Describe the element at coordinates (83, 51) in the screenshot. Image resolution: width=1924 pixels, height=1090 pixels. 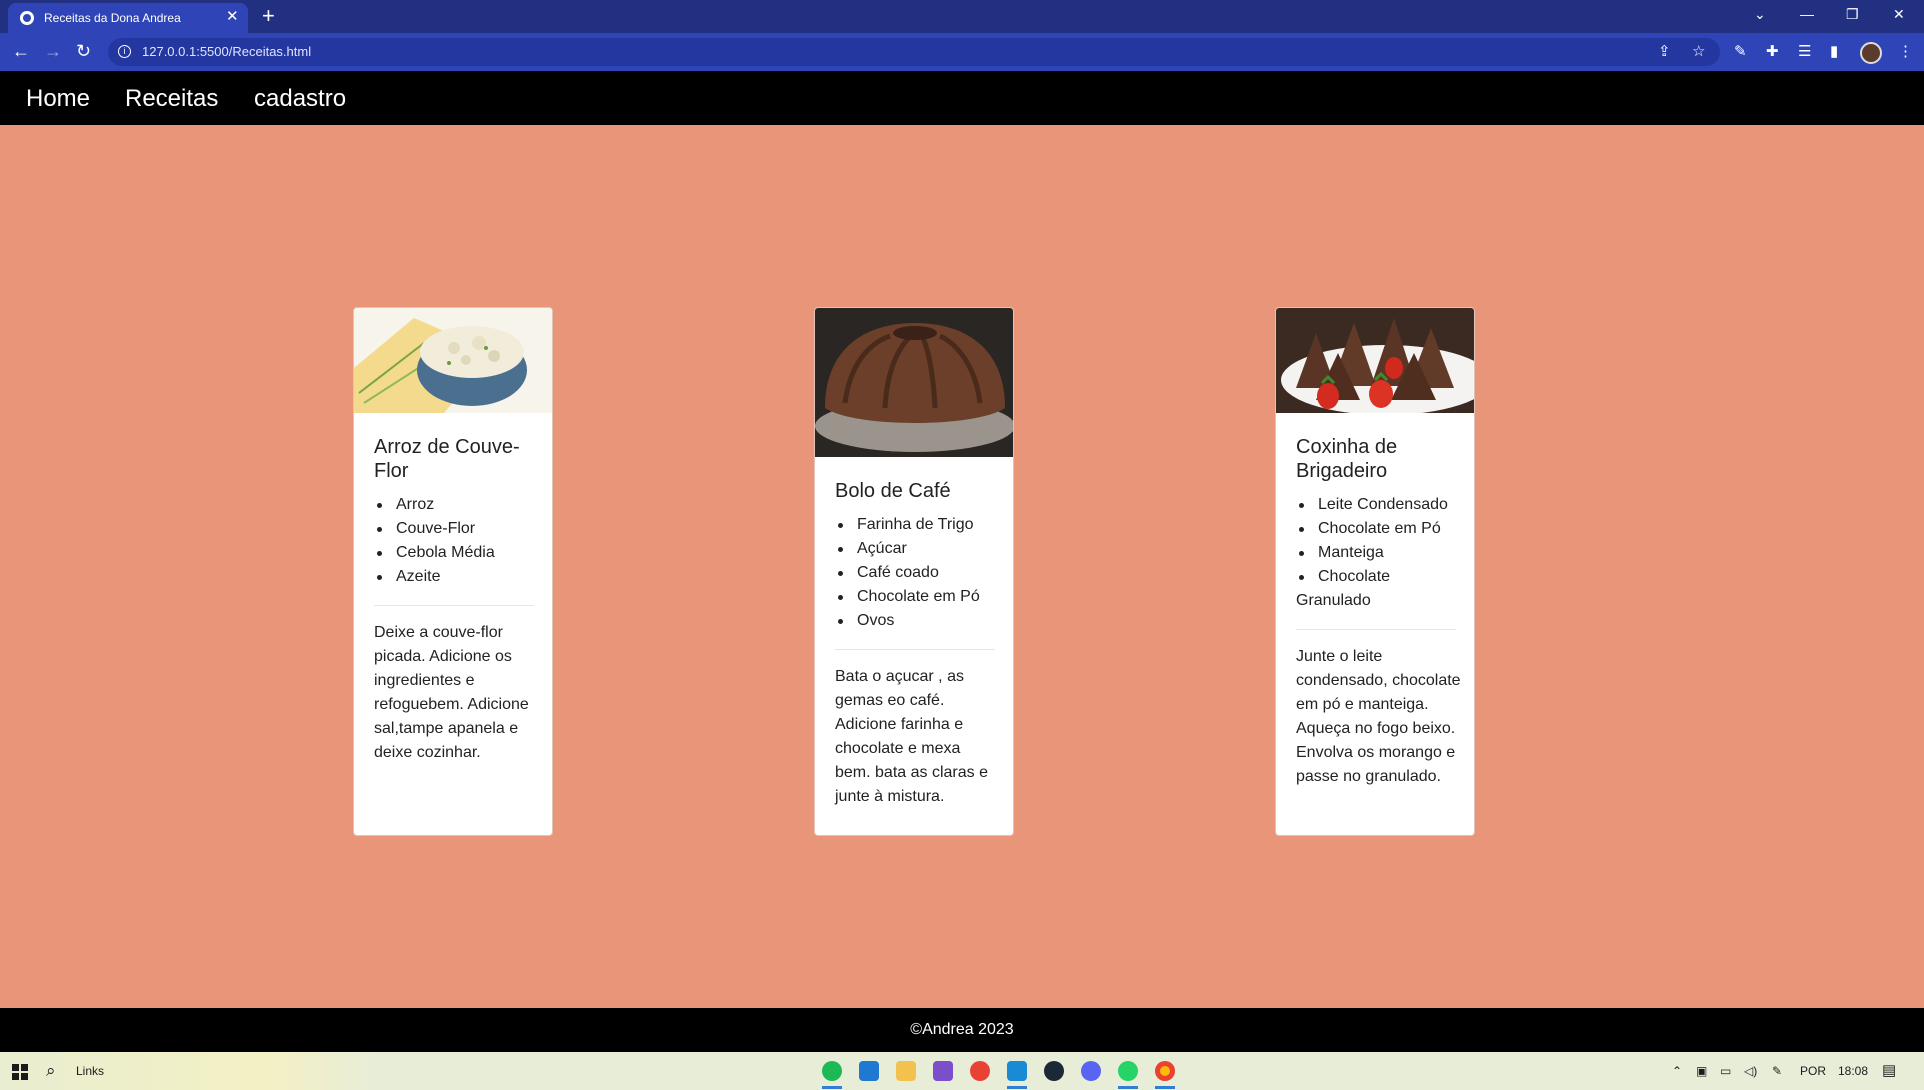
I see `reload-icon: ↻` at that location.